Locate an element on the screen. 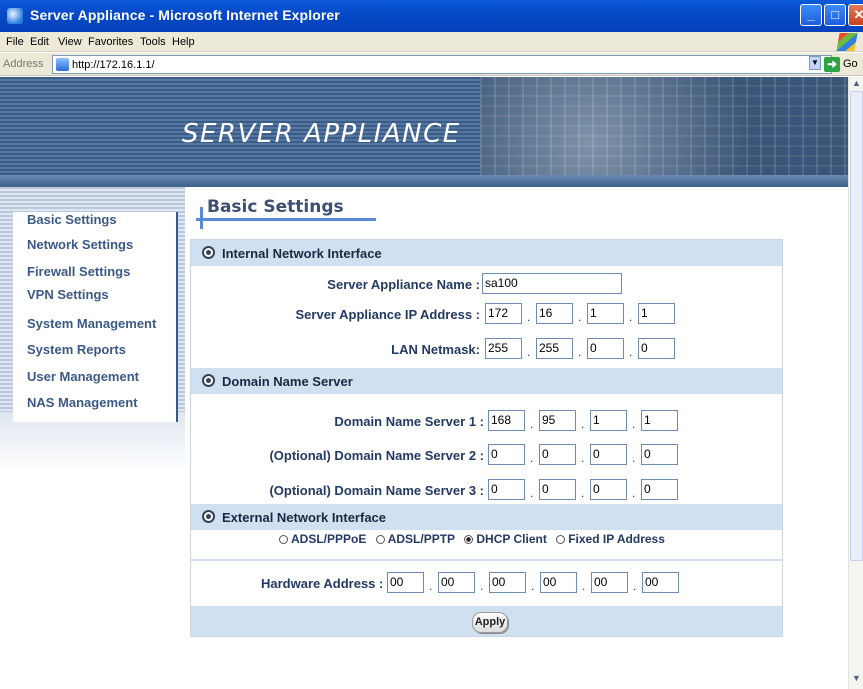  mac-octet-1: 00 is located at coordinates (405, 582).